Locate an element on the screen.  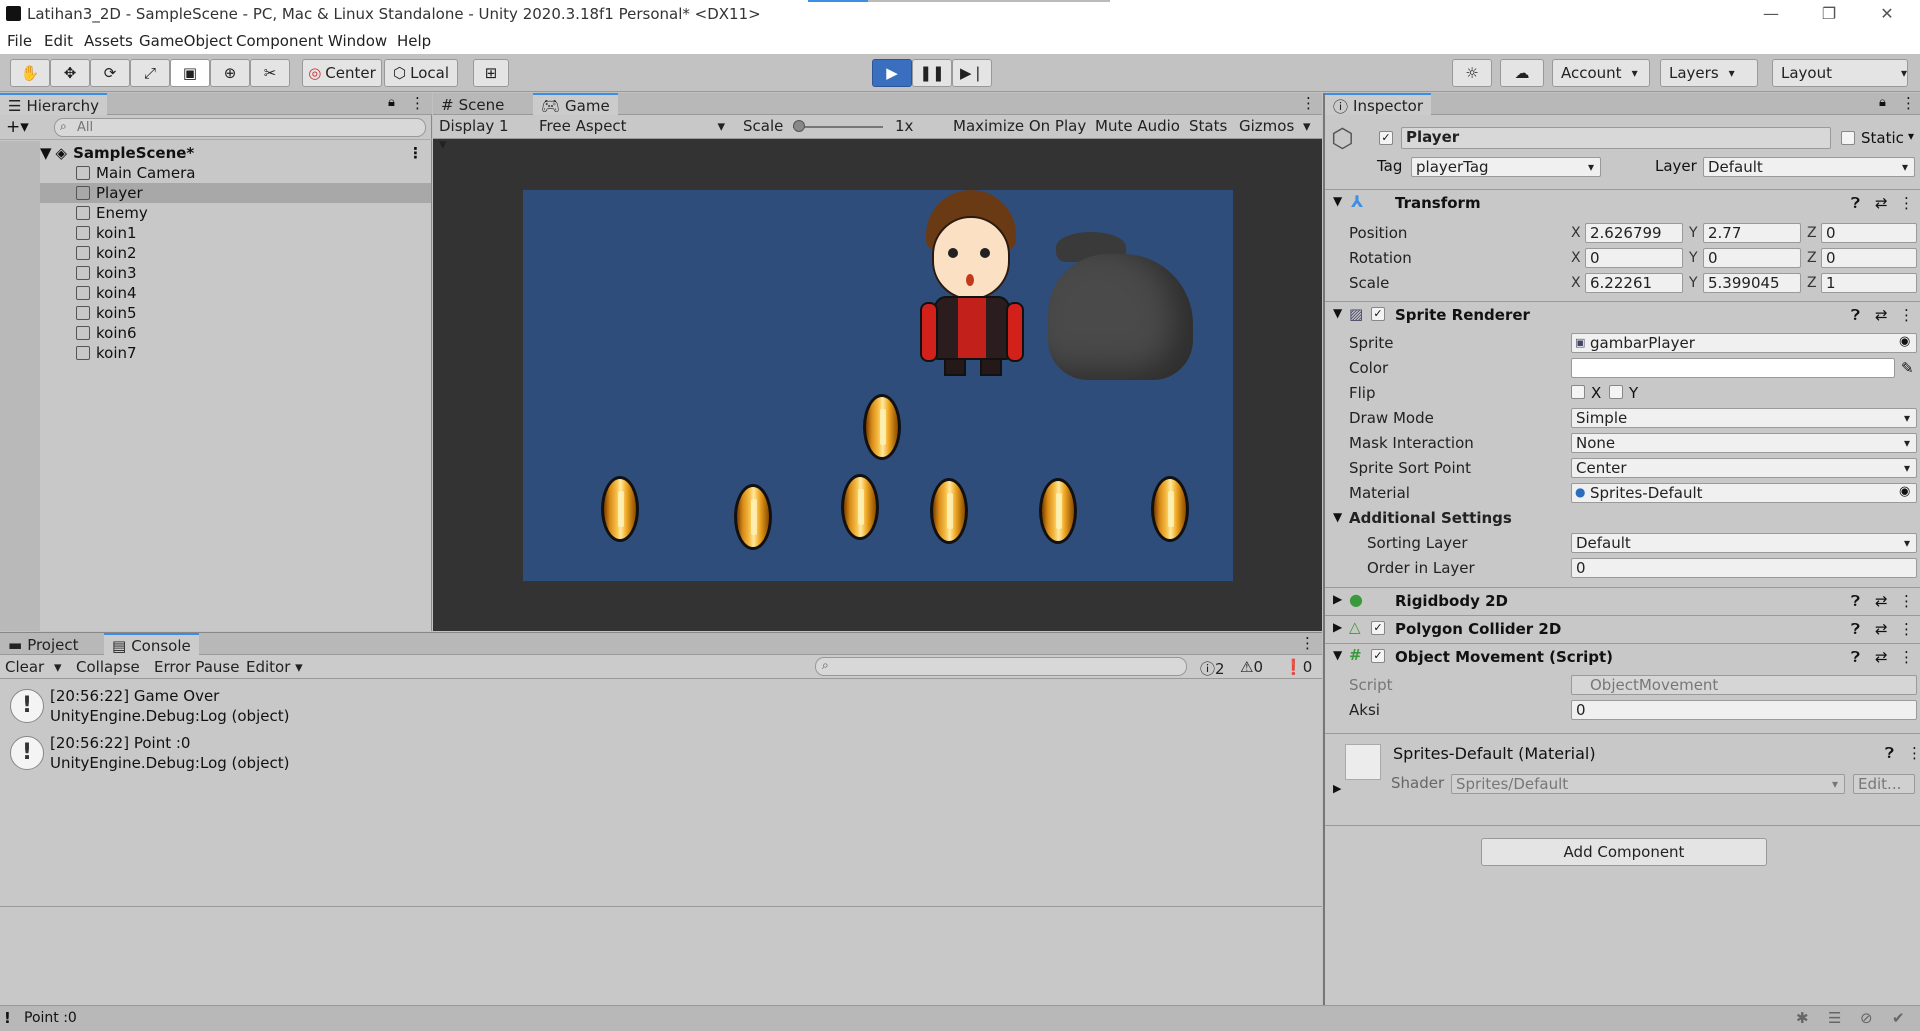
scale-z-field: 1 is located at coordinates (1869, 283).